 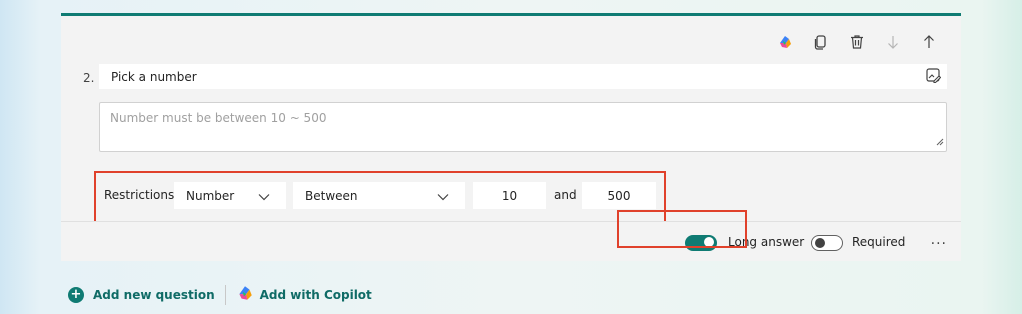 I want to click on plus-icon: +, so click(x=76, y=294).